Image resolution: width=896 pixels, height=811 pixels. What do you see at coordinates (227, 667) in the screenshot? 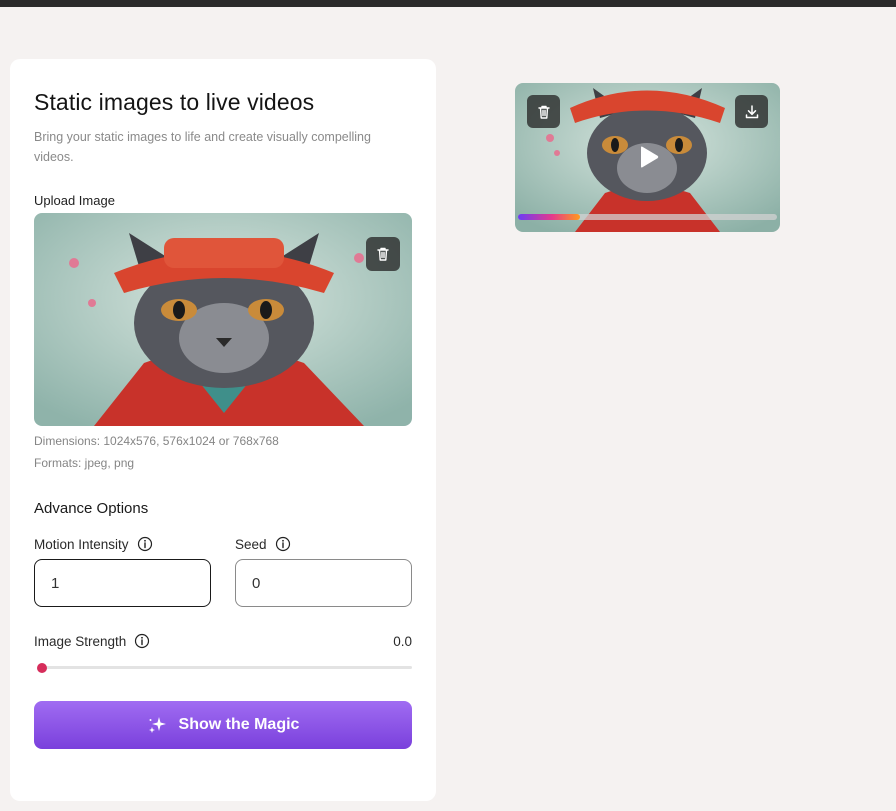
I see `image-strength-slider-track` at bounding box center [227, 667].